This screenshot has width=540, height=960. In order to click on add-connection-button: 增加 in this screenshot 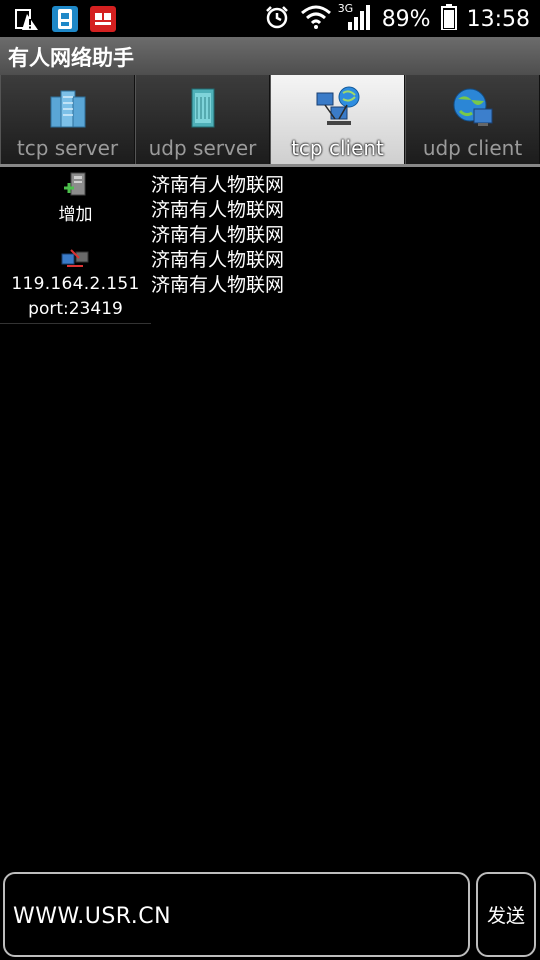, I will do `click(75, 196)`.